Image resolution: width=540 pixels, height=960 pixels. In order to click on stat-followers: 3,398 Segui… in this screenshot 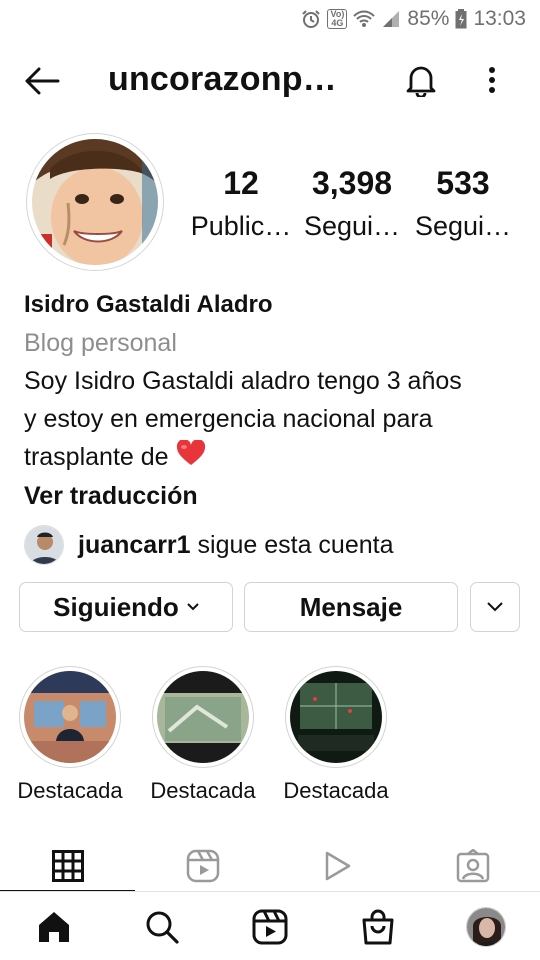, I will do `click(352, 203)`.